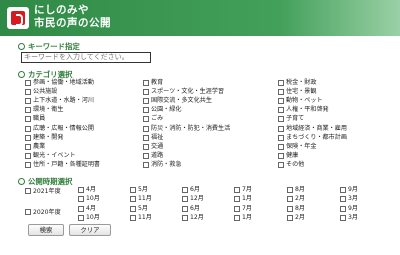  I want to click on category-checkbox: 動物・ペット, so click(300, 101).